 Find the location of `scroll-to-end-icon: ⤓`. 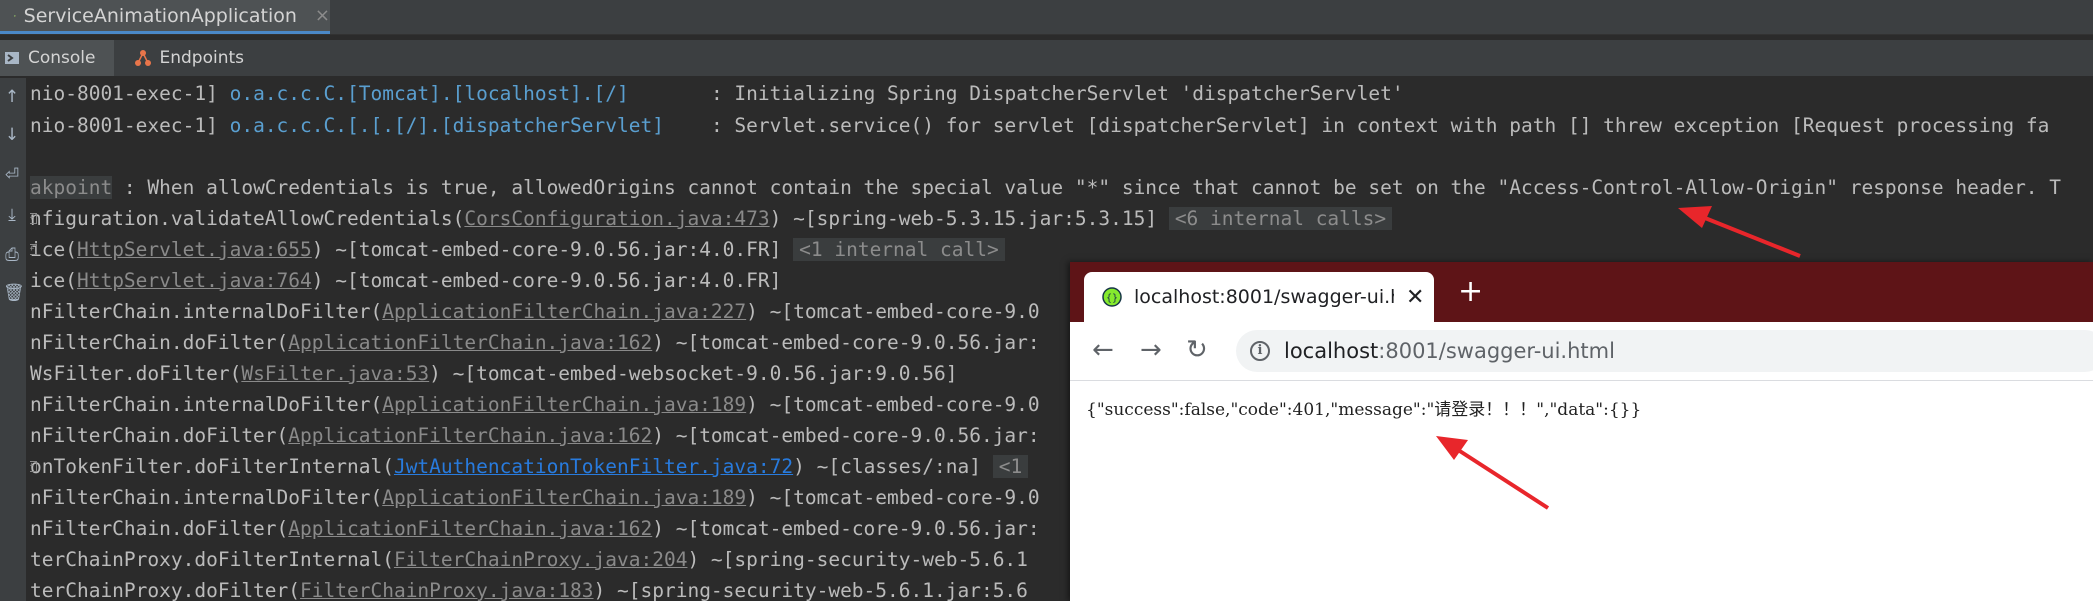

scroll-to-end-icon: ⤓ is located at coordinates (12, 215).